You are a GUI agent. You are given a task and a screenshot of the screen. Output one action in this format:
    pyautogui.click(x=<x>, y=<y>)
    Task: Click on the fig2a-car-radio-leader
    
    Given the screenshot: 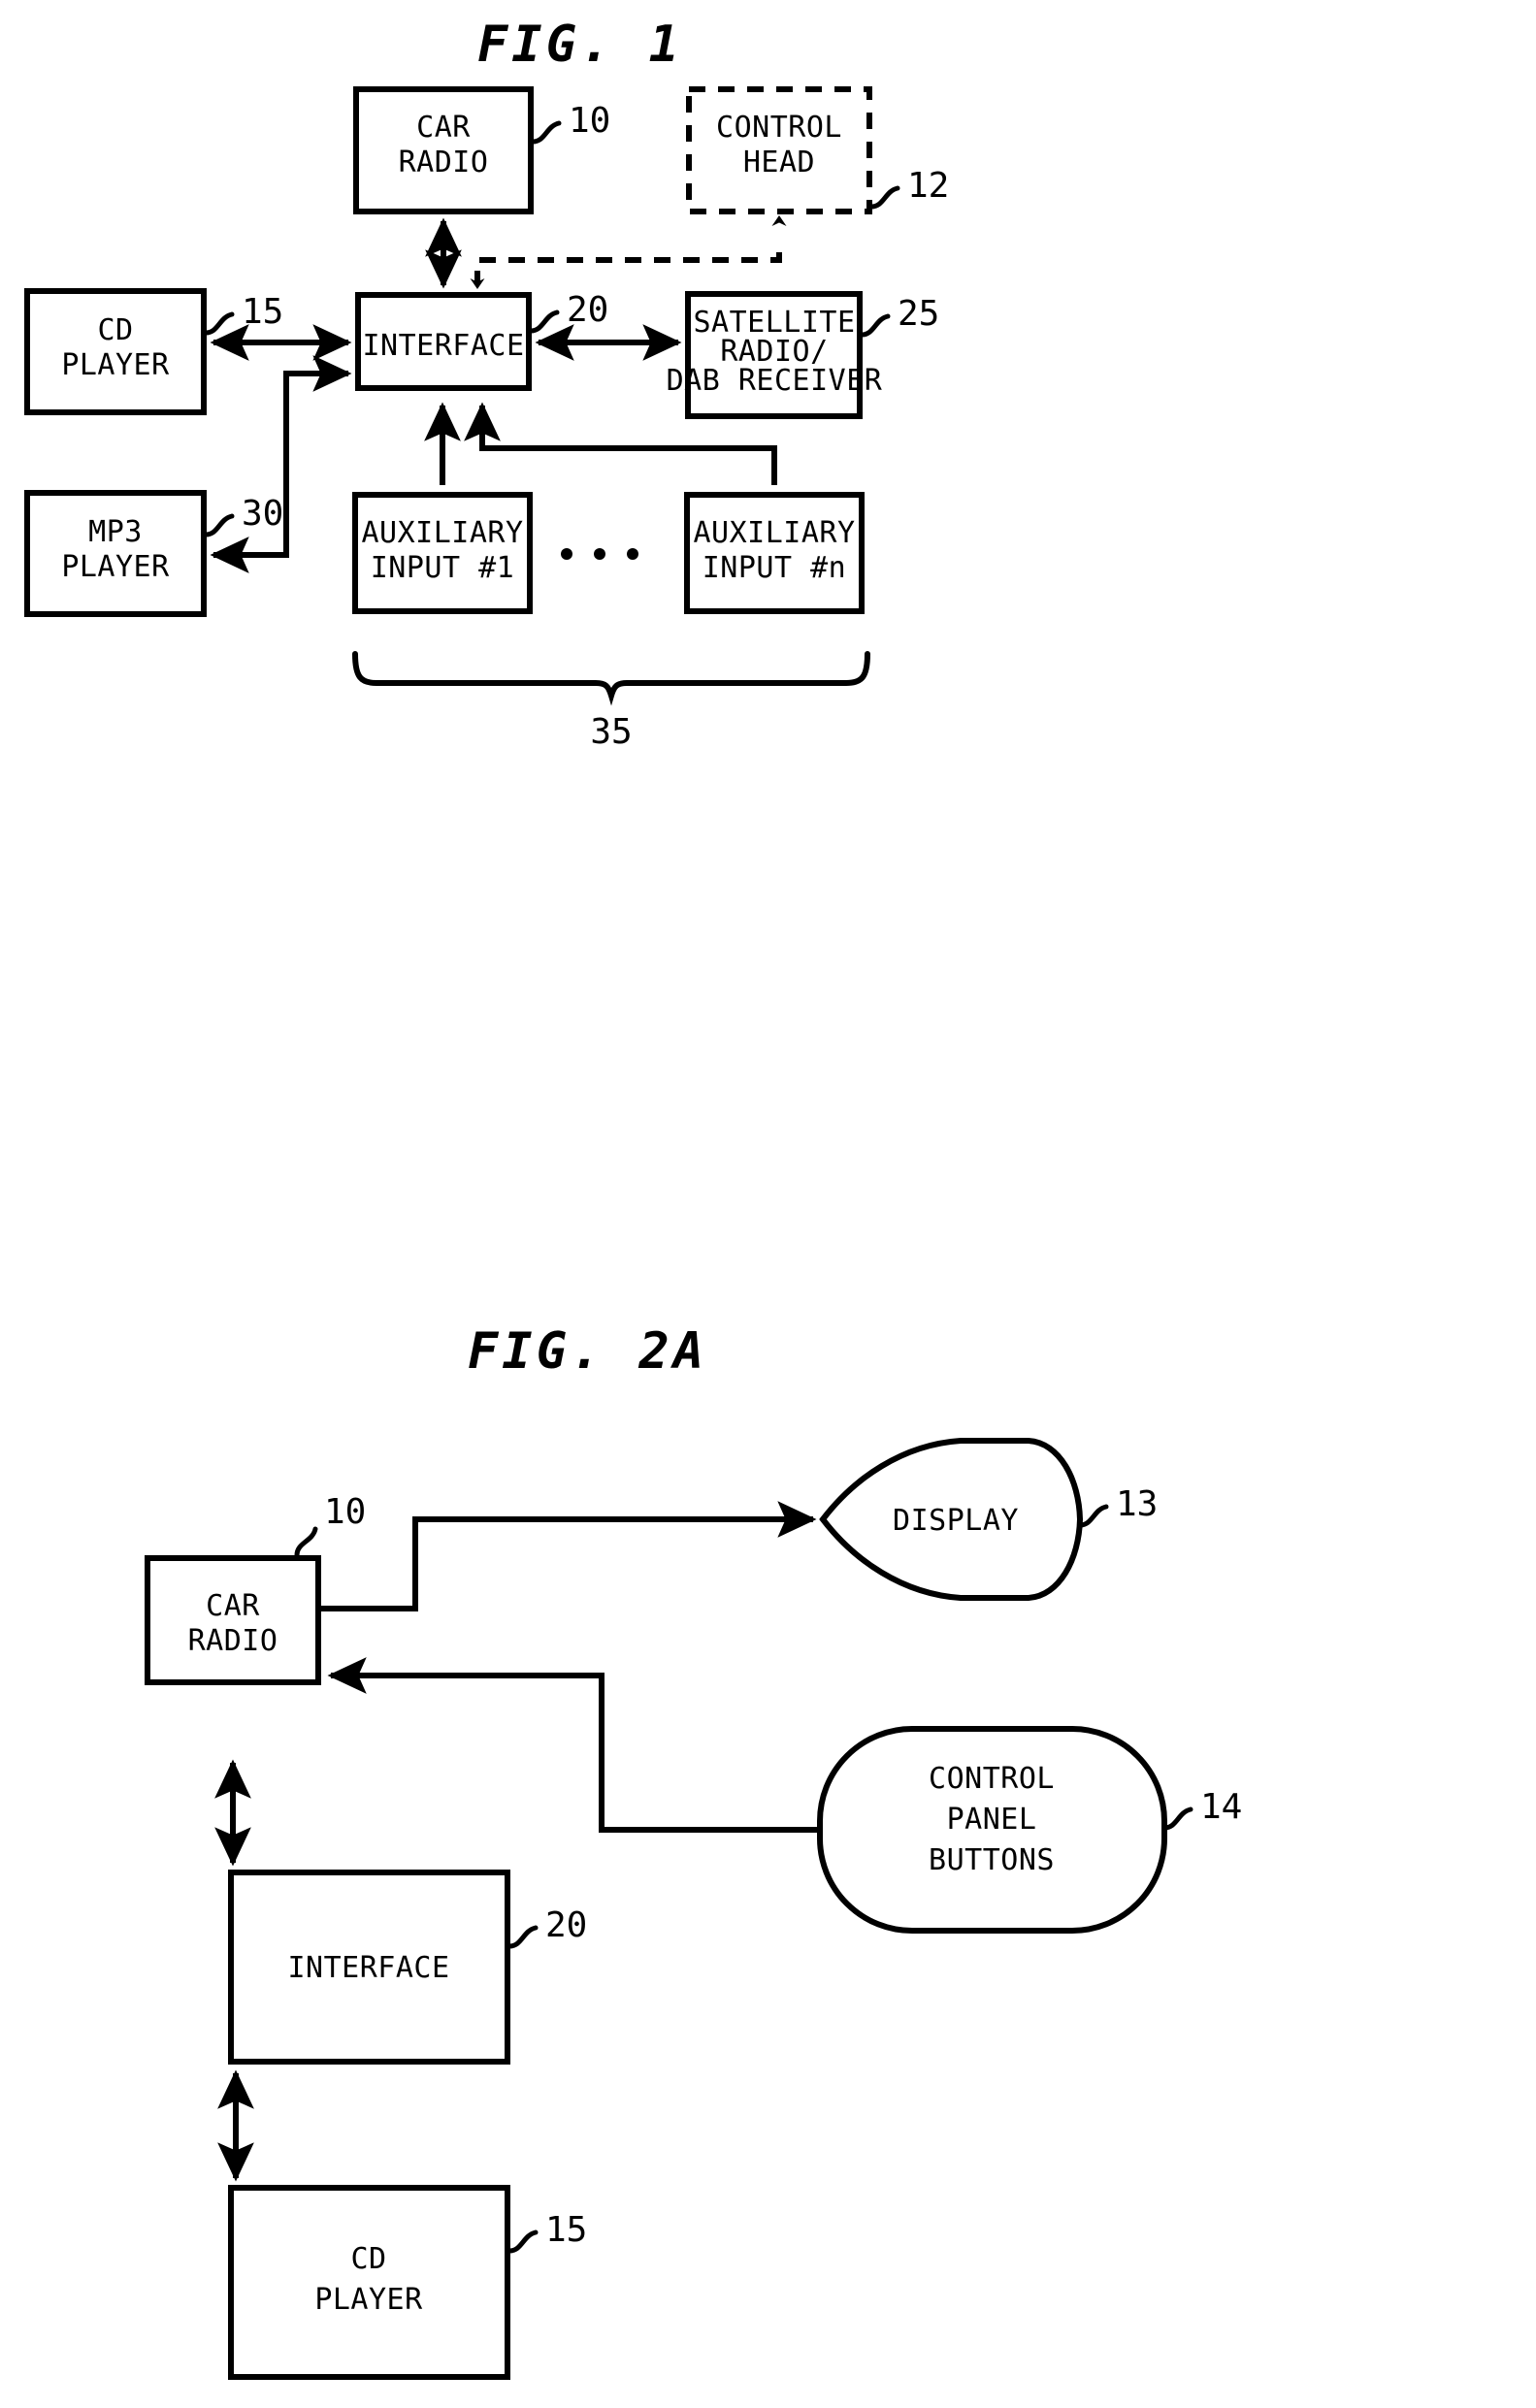 What is the action you would take?
    pyautogui.click(x=306, y=1542)
    